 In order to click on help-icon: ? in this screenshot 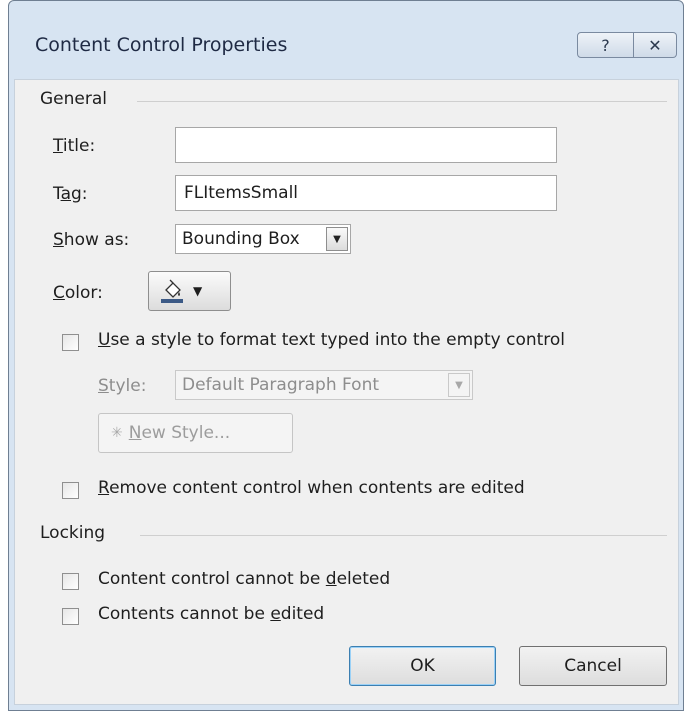, I will do `click(605, 45)`.